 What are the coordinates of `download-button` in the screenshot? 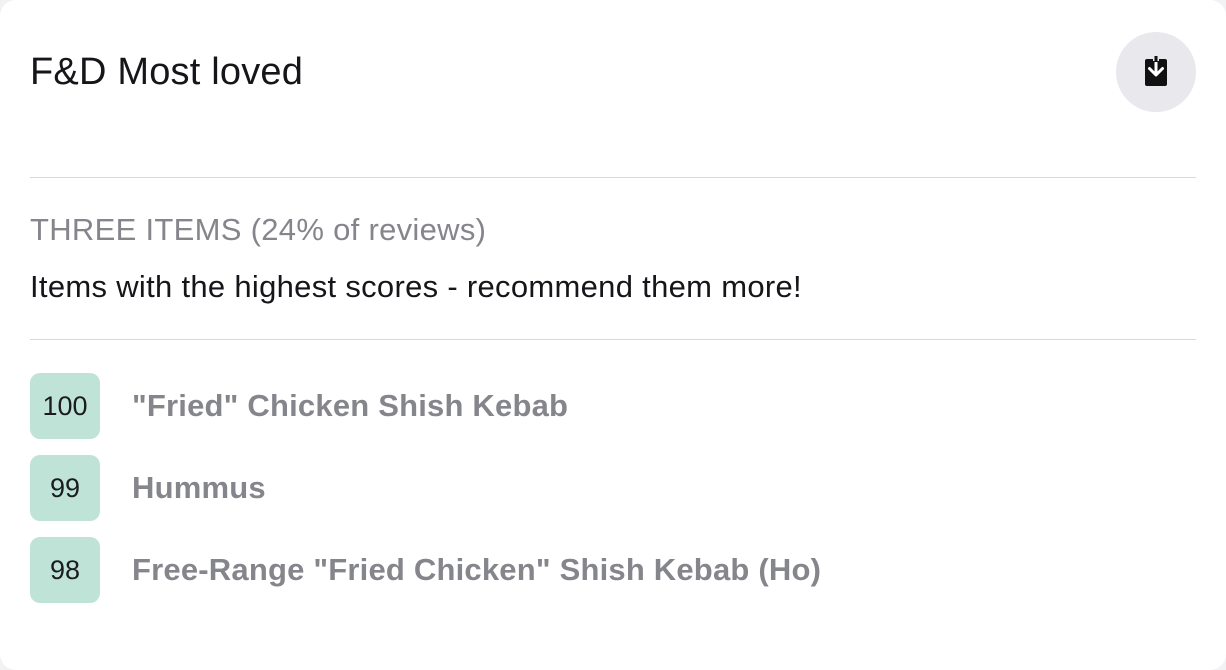 It's located at (1156, 72).